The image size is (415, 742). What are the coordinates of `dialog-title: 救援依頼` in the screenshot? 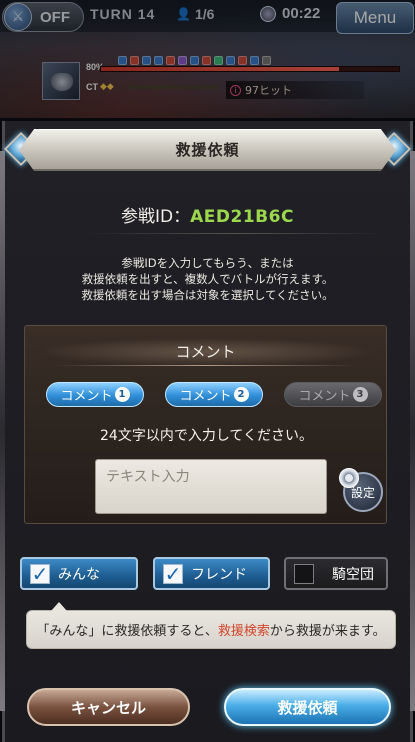 It's located at (207, 150).